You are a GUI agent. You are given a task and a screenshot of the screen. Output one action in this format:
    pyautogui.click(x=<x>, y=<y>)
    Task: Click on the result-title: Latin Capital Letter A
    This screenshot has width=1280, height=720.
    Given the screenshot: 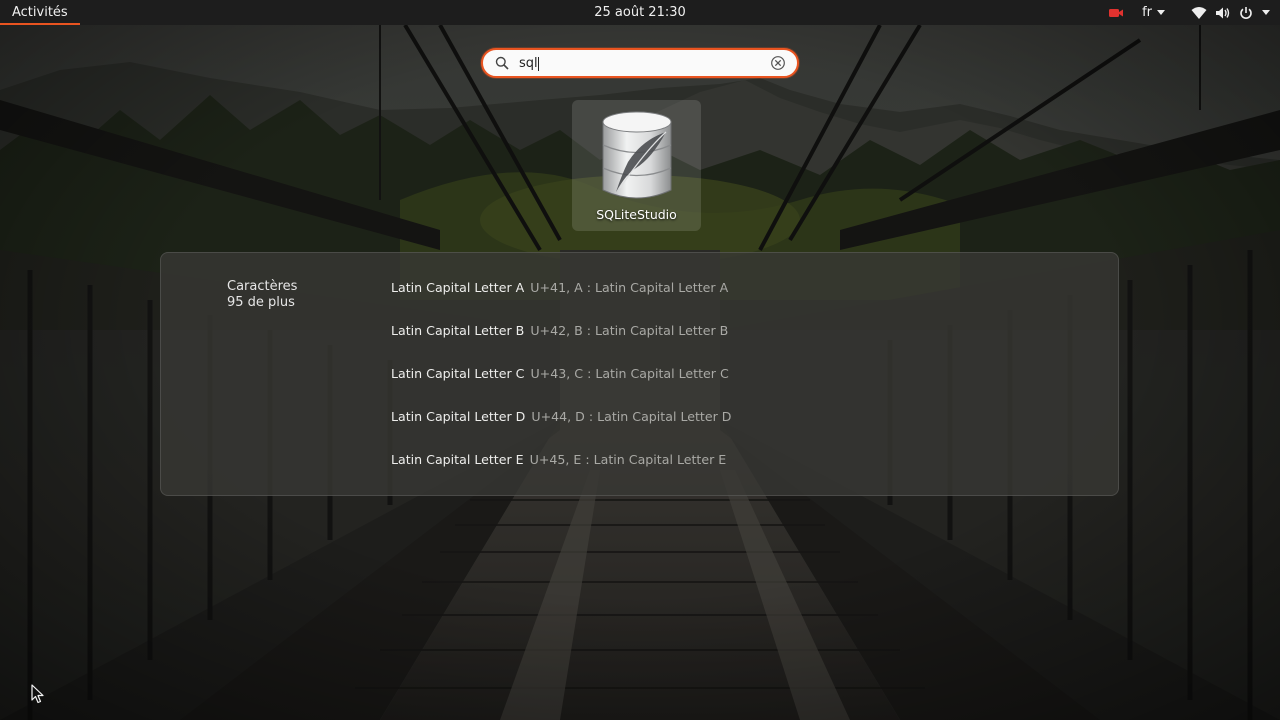 What is the action you would take?
    pyautogui.click(x=458, y=287)
    